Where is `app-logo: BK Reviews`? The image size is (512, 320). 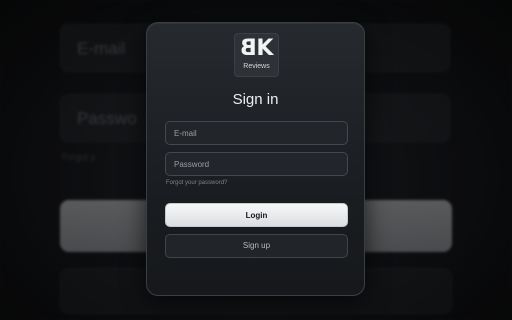 app-logo: BK Reviews is located at coordinates (256, 55).